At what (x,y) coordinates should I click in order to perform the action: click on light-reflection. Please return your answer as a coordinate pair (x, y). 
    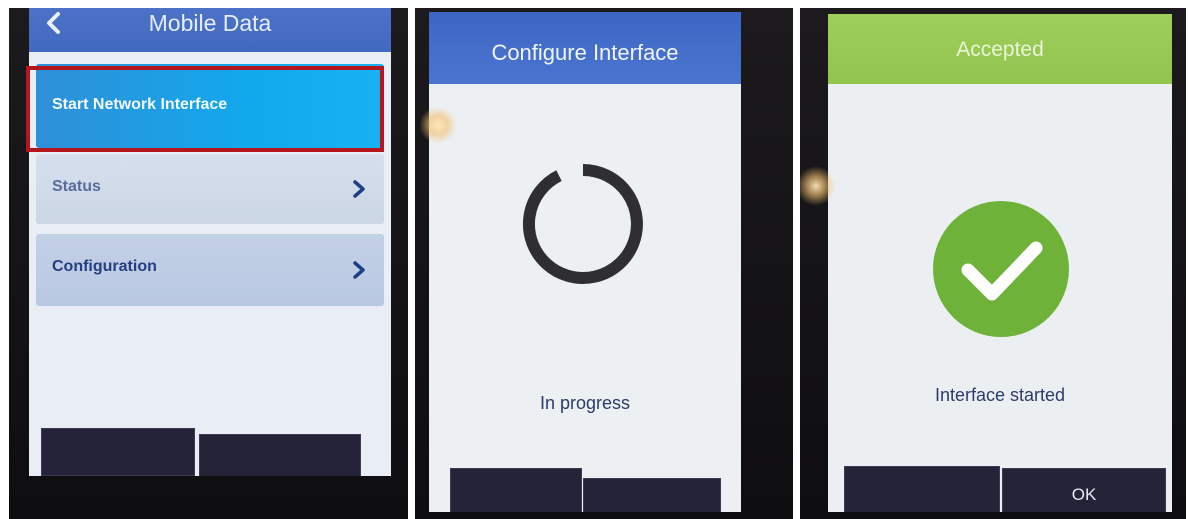
    Looking at the image, I should click on (438, 125).